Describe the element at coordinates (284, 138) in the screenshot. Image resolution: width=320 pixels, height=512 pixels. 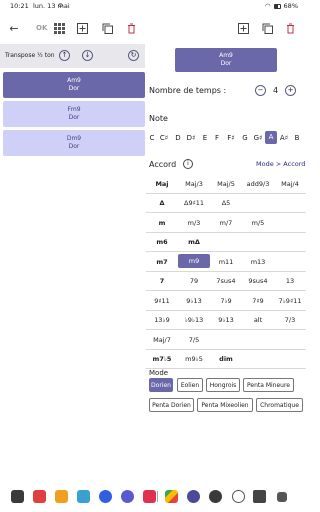
I see `note-button: A♯` at that location.